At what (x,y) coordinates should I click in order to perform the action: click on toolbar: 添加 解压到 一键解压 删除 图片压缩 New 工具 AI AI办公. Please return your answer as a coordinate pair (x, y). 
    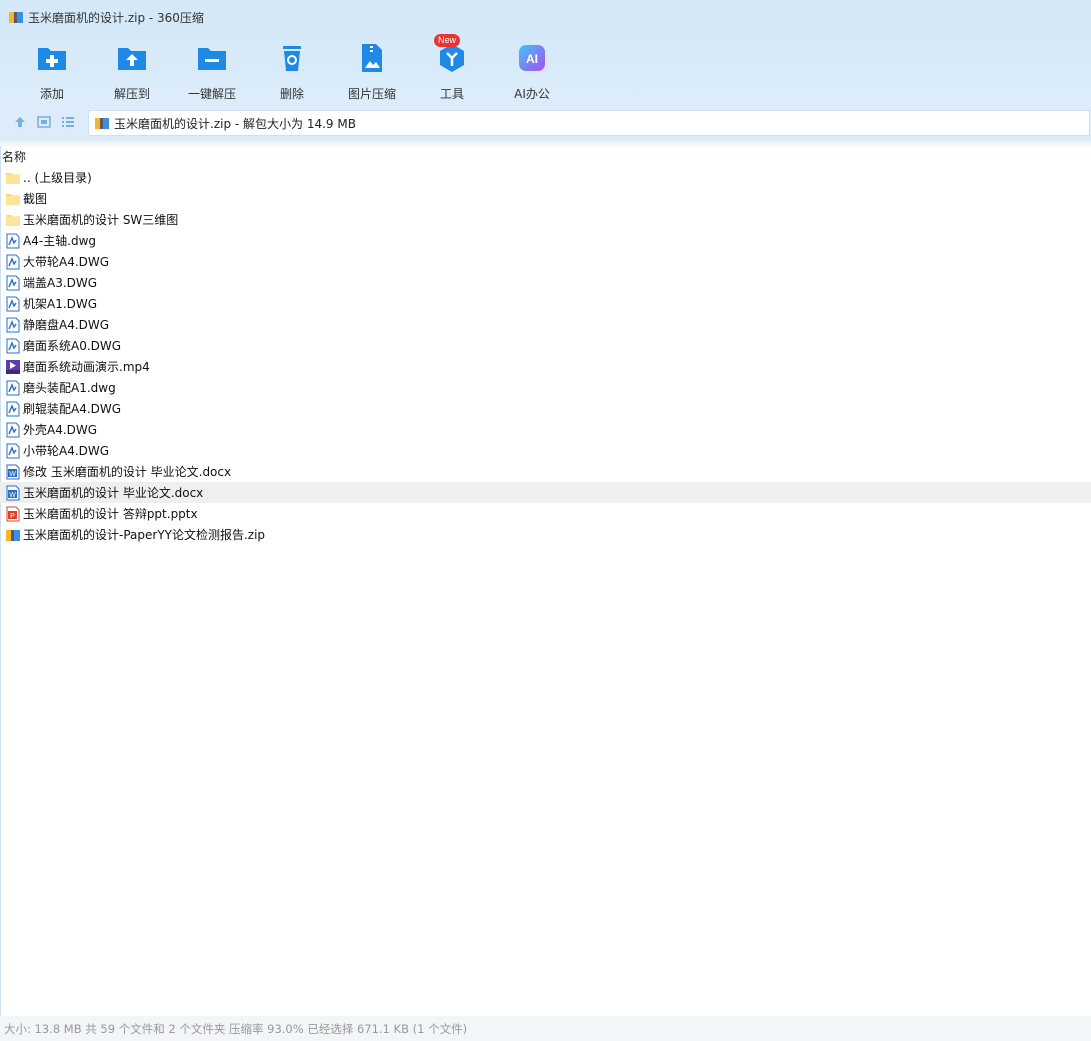
    Looking at the image, I should click on (545, 70).